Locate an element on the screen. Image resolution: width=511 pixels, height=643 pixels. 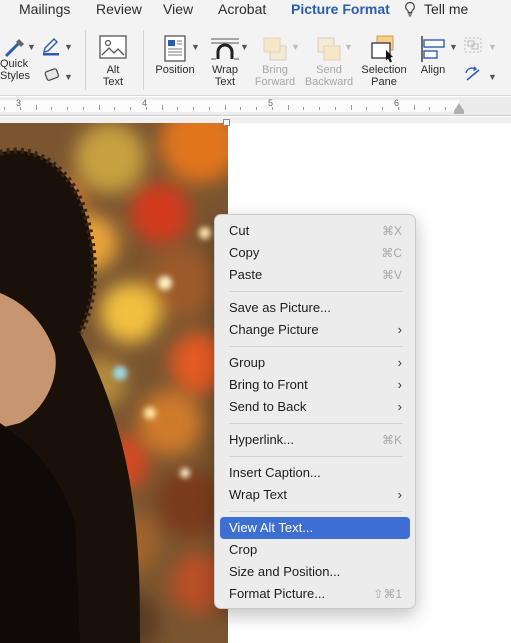
selection-pane-label: Selection Pane is located at coordinates (384, 76).